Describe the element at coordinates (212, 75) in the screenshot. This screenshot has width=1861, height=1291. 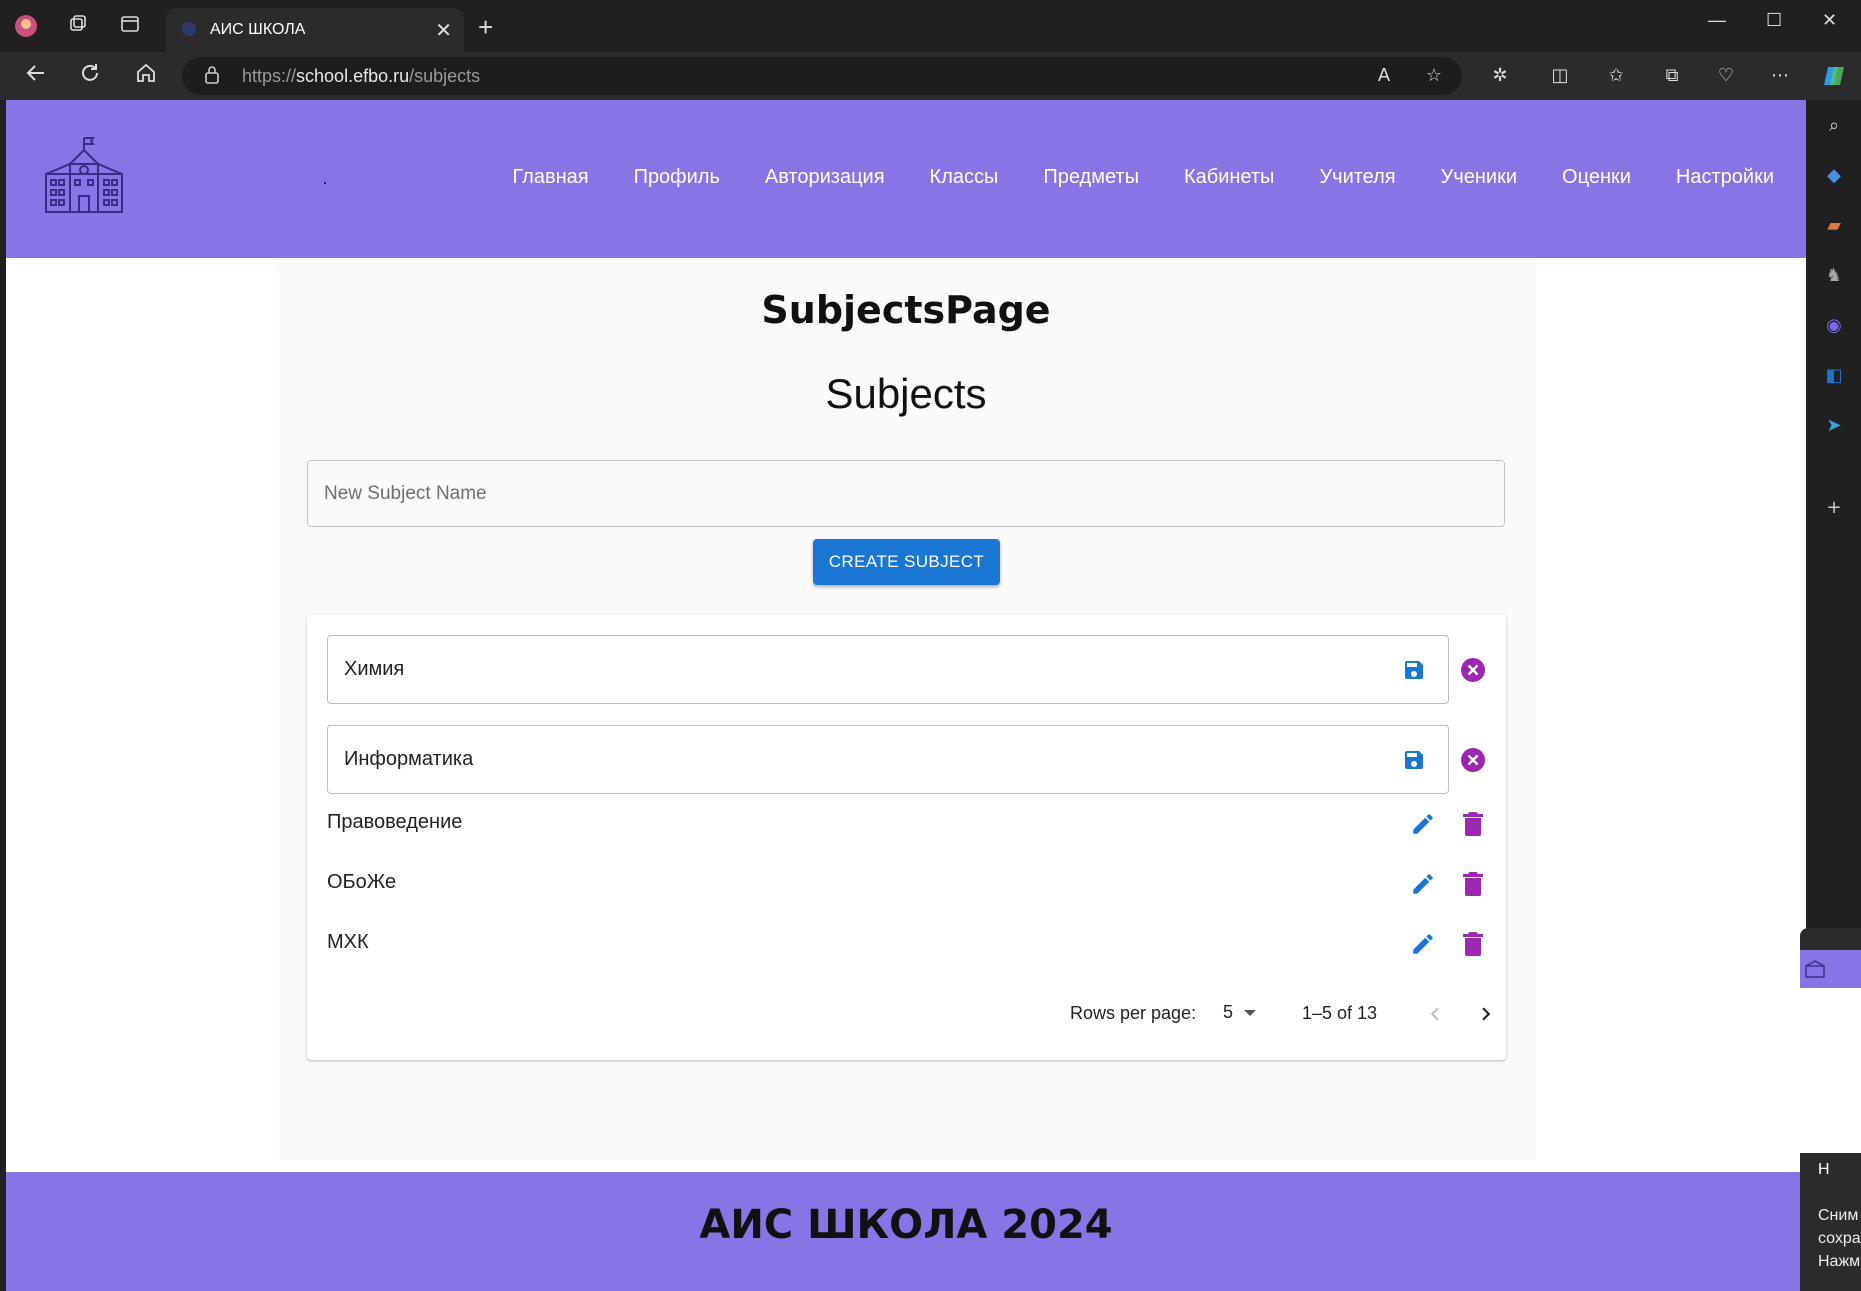
I see `lock-icon` at that location.